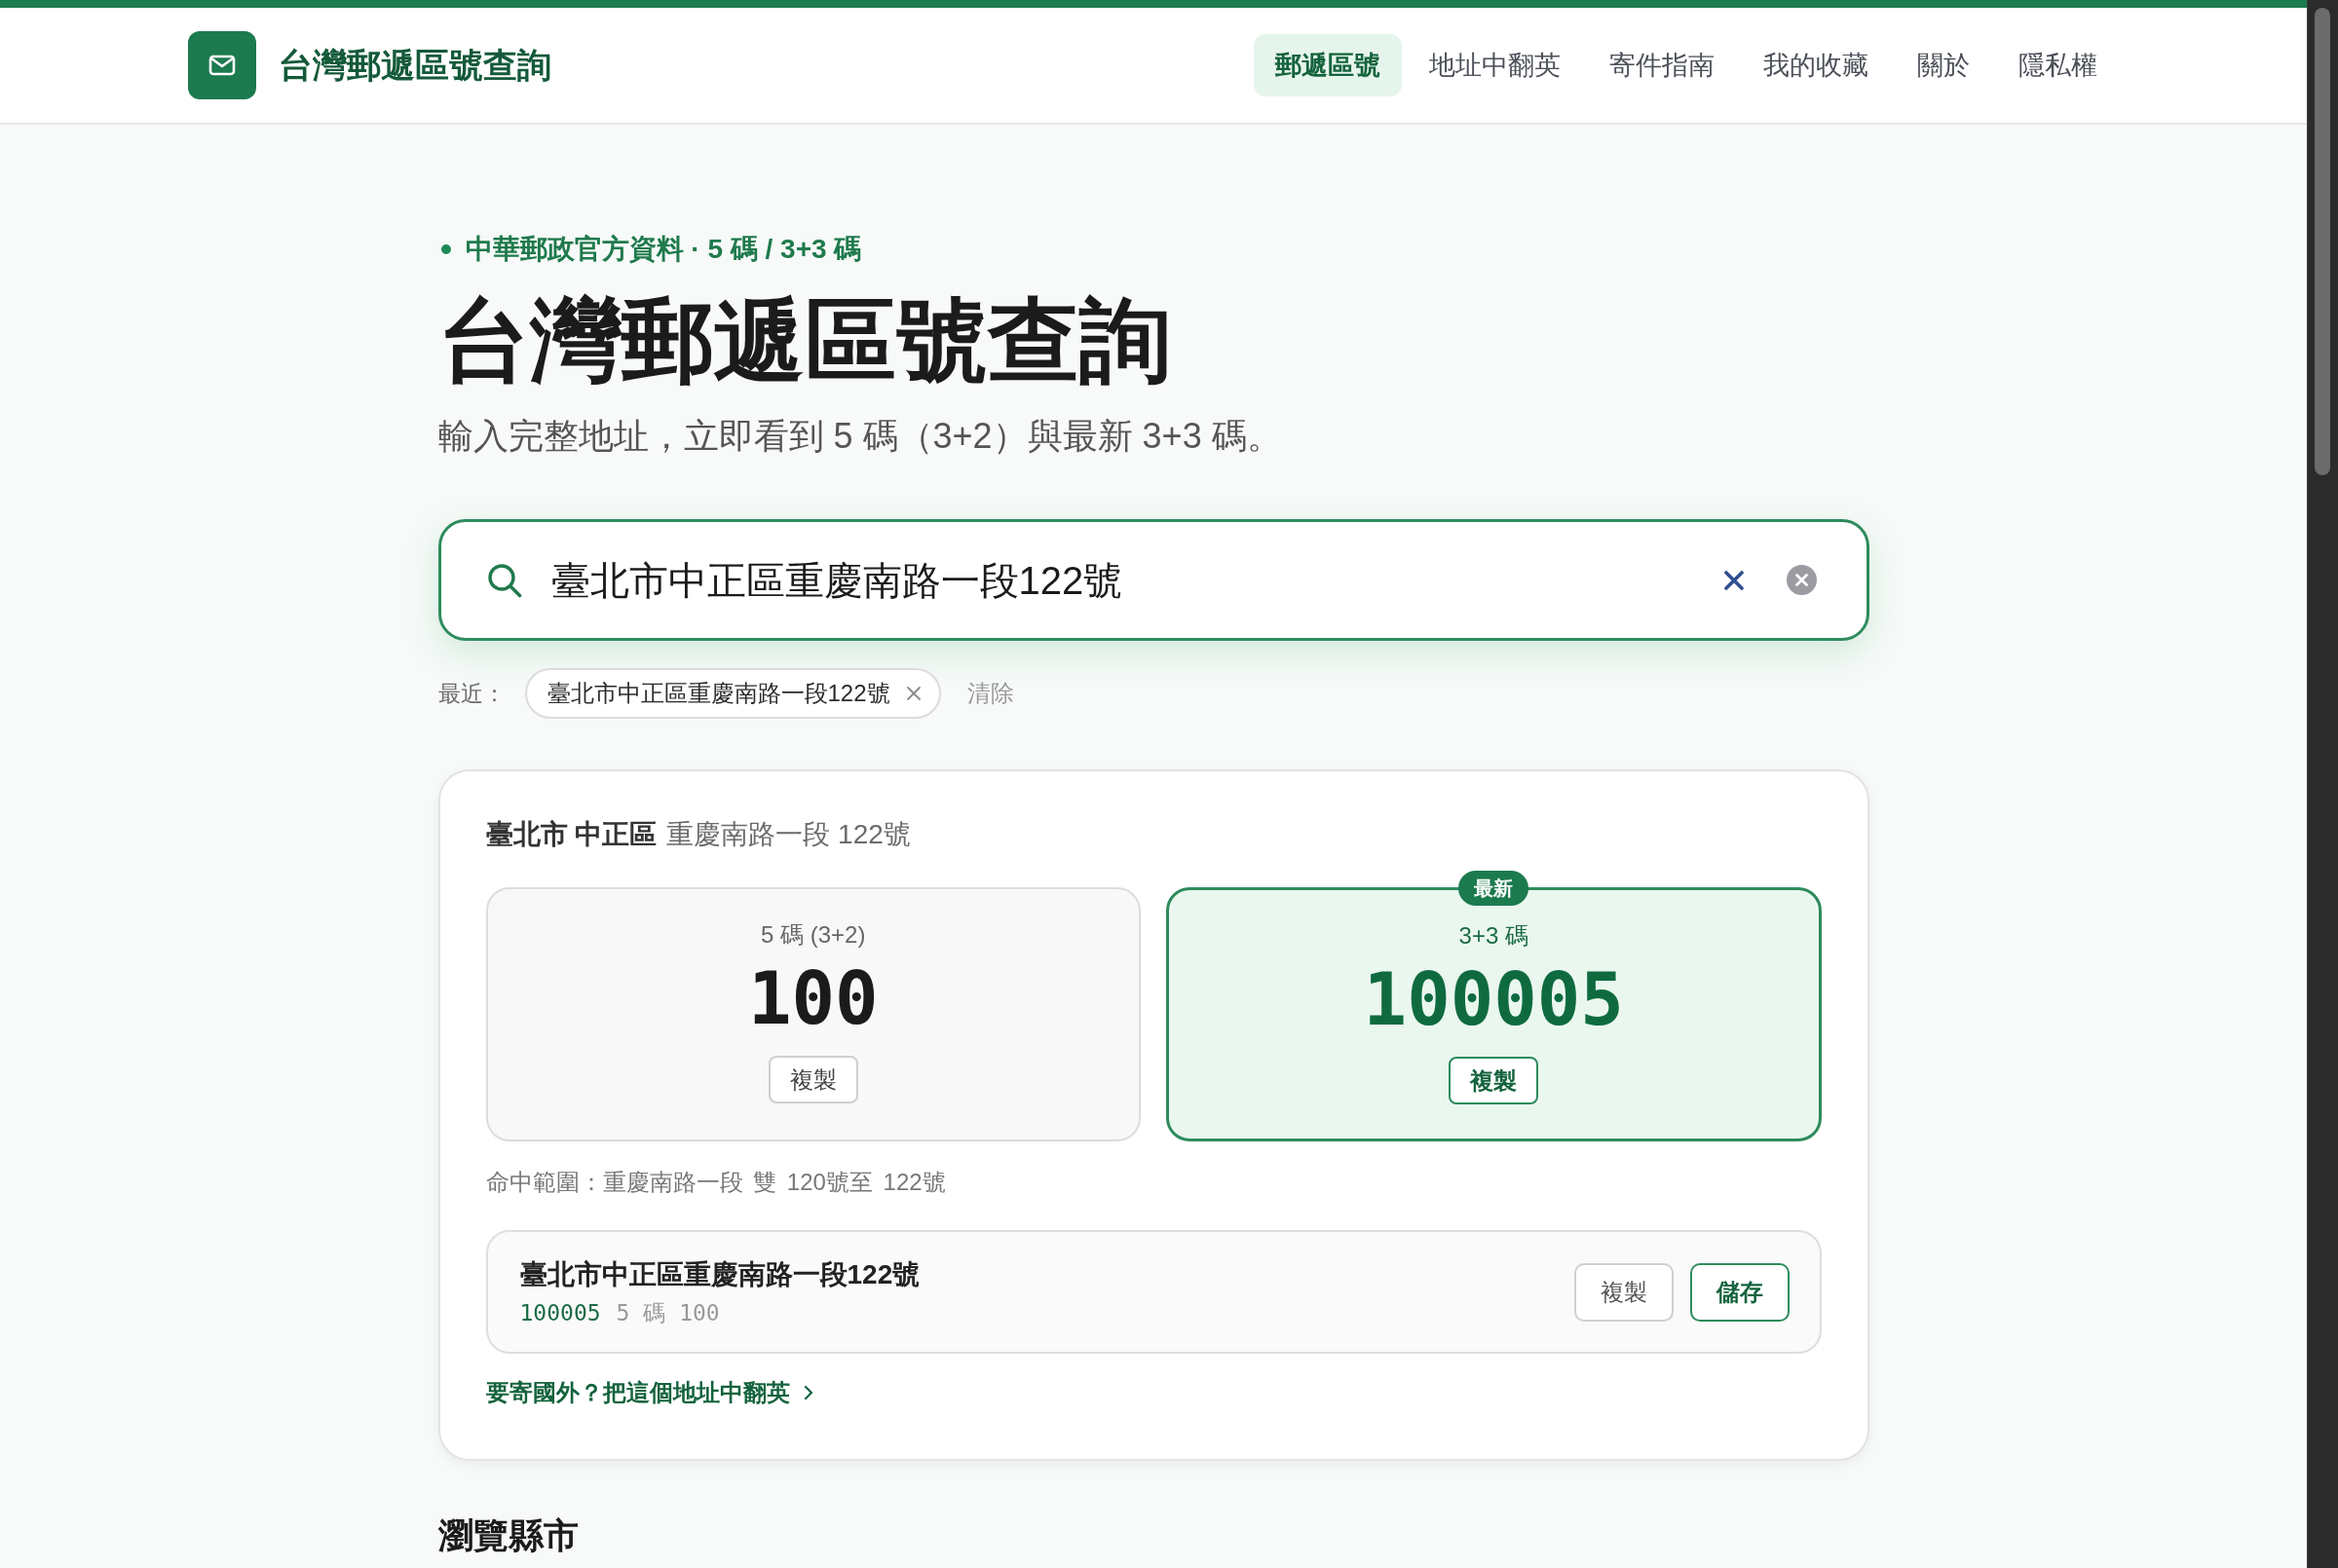  Describe the element at coordinates (222, 65) in the screenshot. I see `envelope-icon` at that location.